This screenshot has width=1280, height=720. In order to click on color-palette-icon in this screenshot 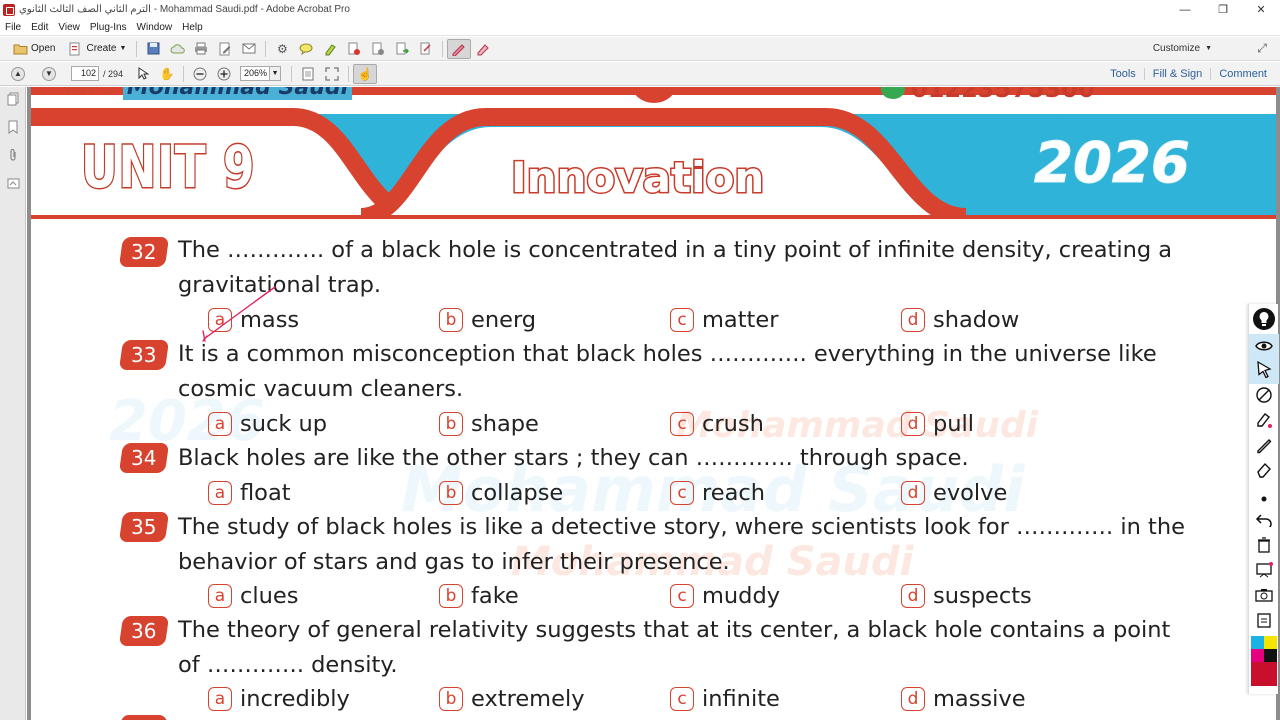, I will do `click(1263, 649)`.